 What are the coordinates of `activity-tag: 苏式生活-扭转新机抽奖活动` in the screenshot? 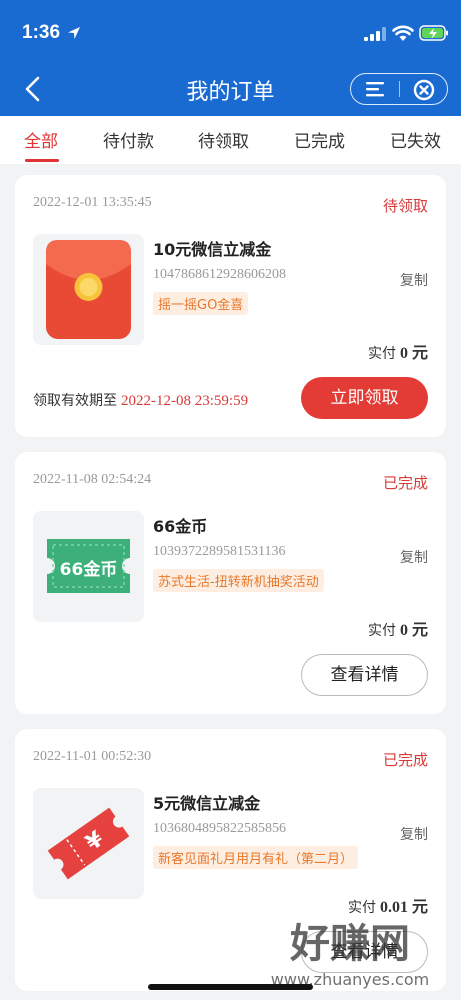 It's located at (238, 580).